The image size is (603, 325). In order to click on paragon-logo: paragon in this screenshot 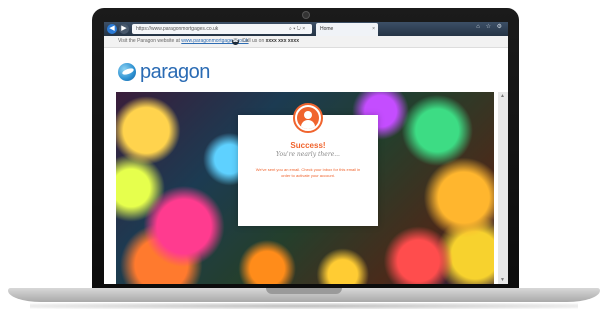, I will do `click(164, 72)`.